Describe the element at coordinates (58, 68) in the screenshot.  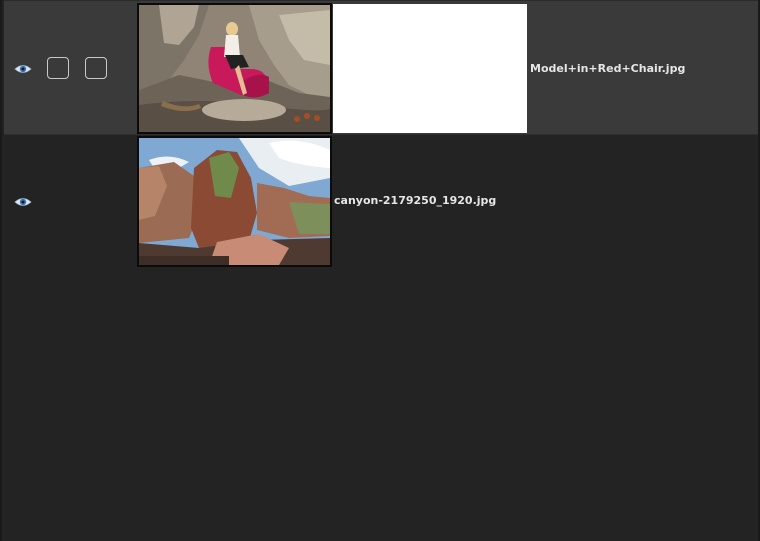
I see `layer-link-checkbox` at that location.